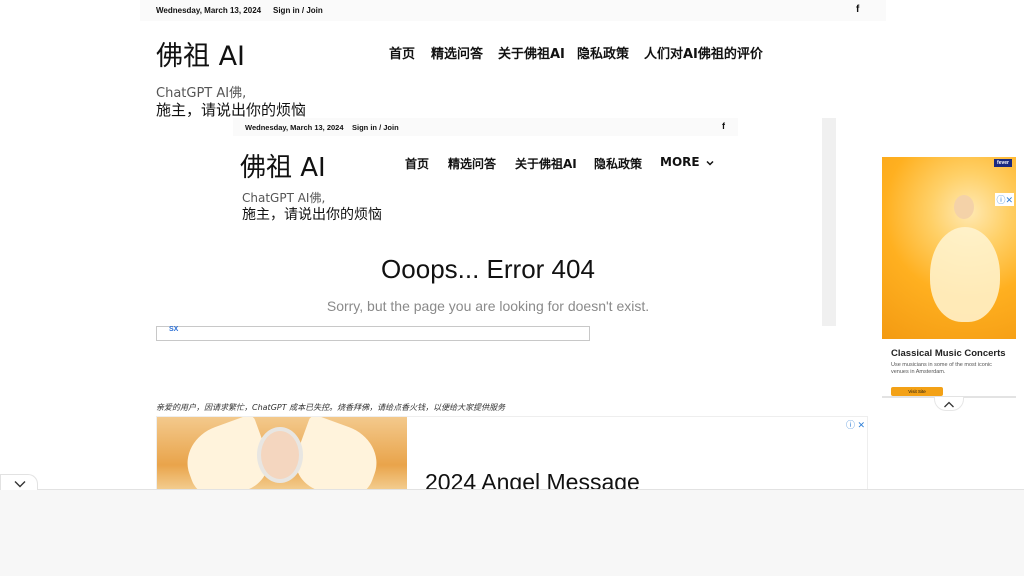 The height and width of the screenshot is (576, 1024). I want to click on collapse-ad-button, so click(949, 404).